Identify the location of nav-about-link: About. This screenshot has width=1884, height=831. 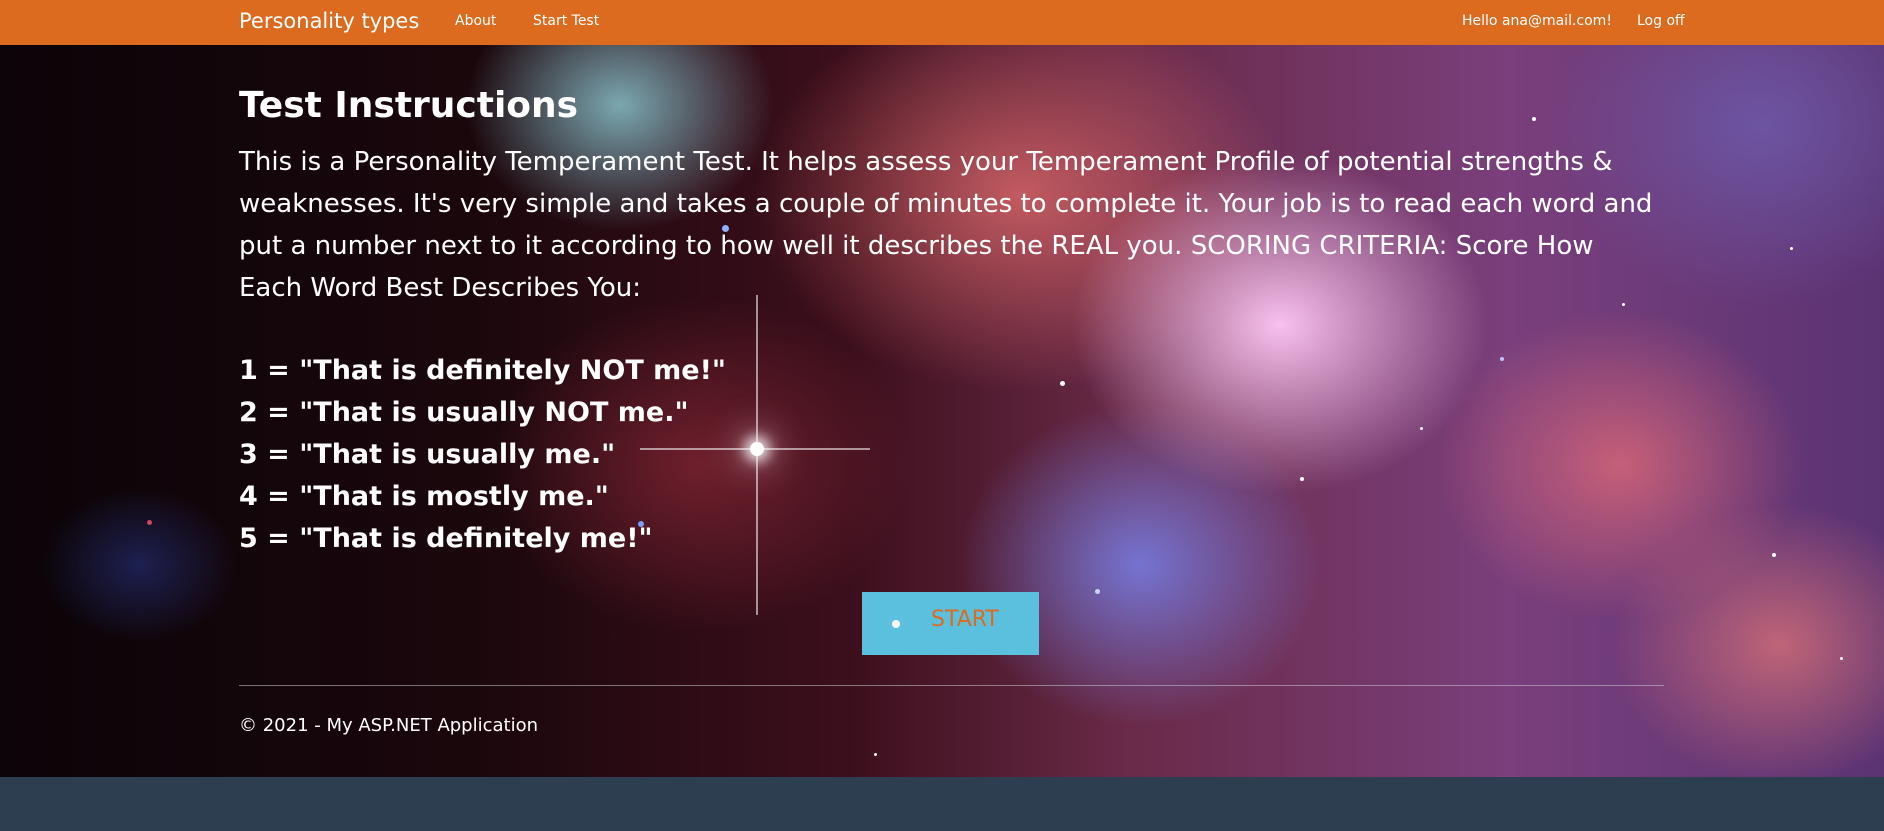
(475, 21).